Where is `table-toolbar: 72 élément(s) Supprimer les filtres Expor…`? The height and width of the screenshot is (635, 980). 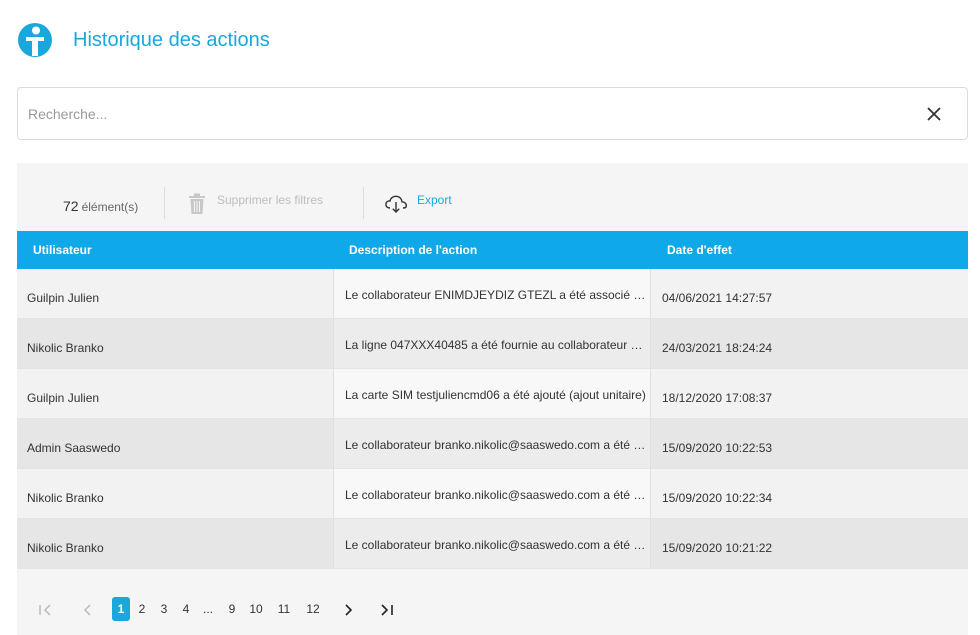 table-toolbar: 72 élément(s) Supprimer les filtres Expor… is located at coordinates (492, 197).